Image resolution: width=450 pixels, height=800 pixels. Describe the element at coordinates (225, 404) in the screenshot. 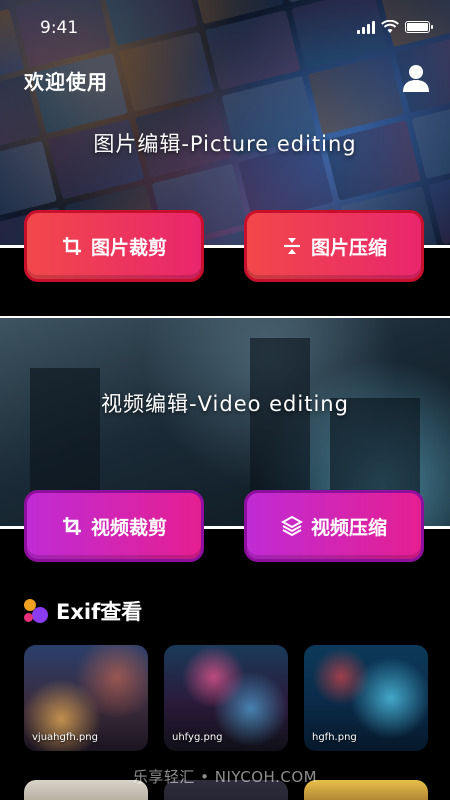

I see `video-editing-title: 视频编辑-Video editing` at that location.